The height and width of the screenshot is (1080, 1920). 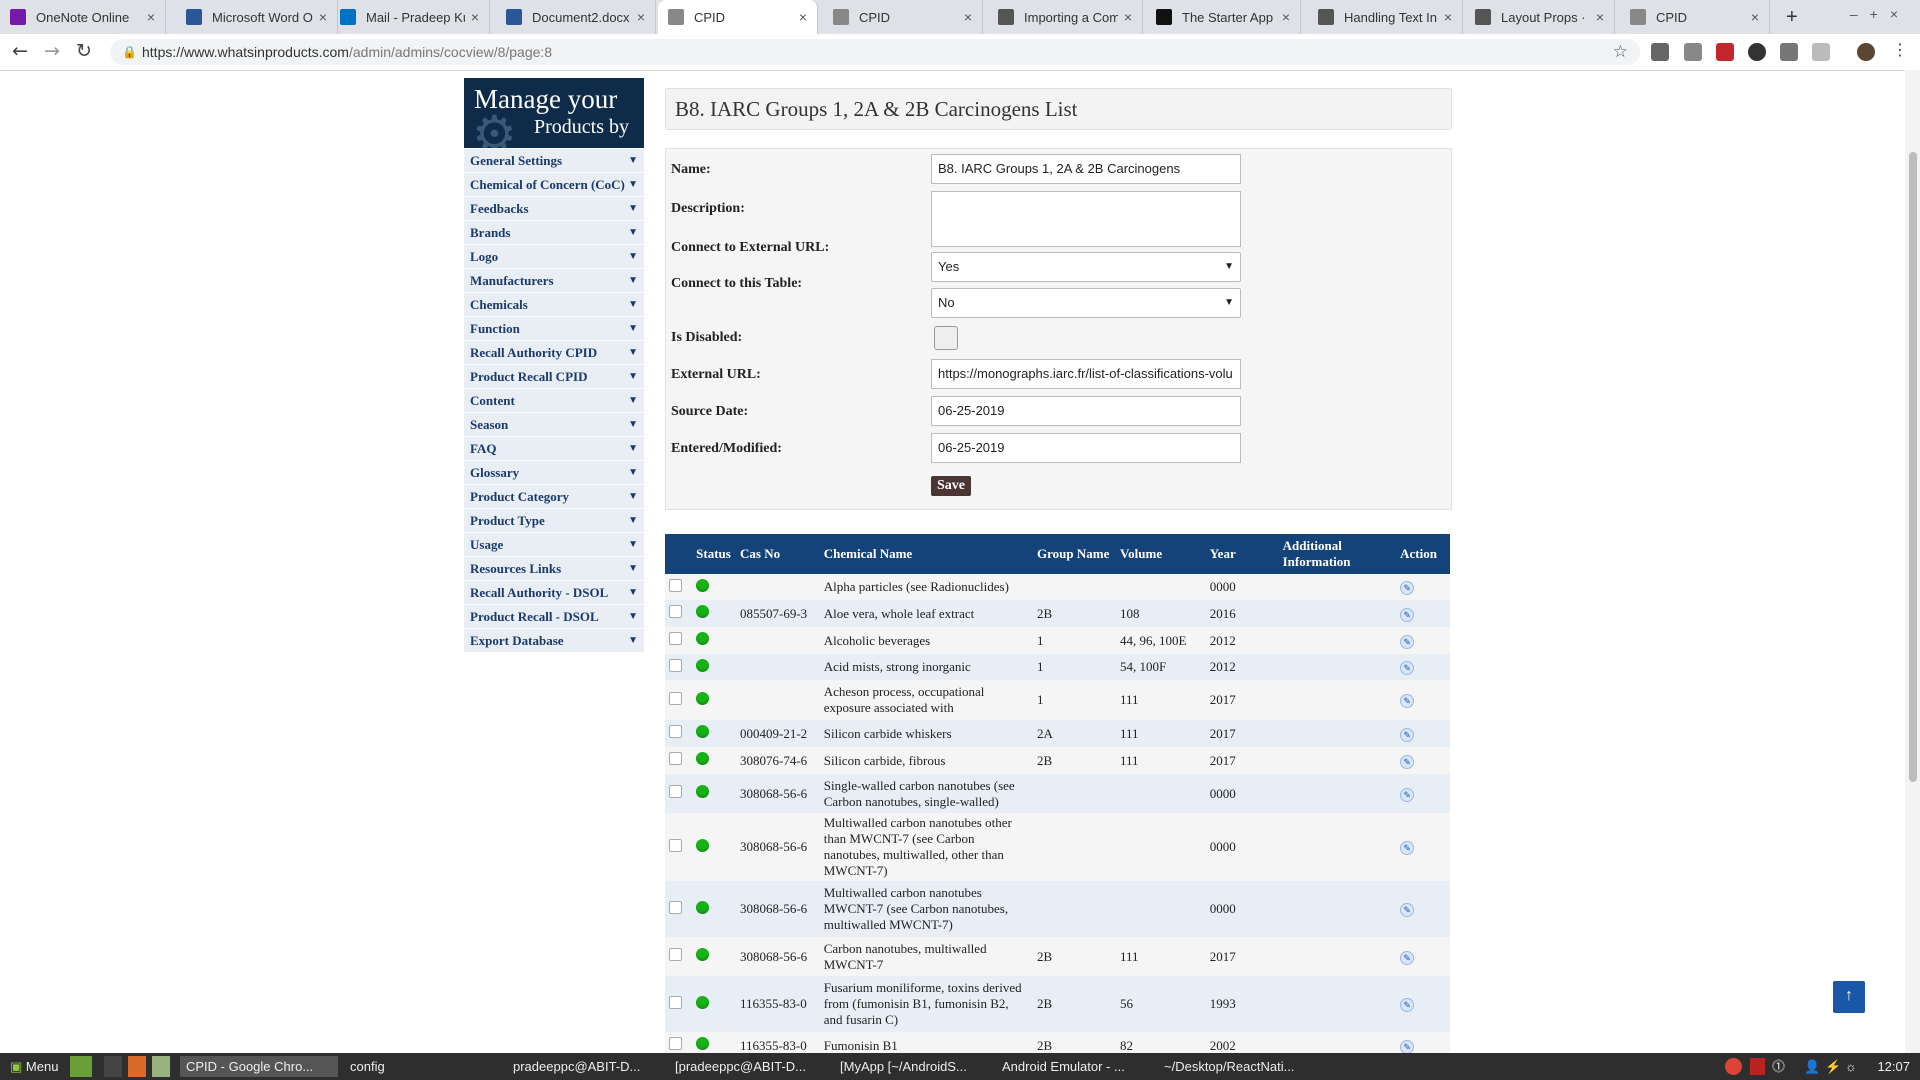 I want to click on chrome-tray-icon, so click(x=1733, y=1066).